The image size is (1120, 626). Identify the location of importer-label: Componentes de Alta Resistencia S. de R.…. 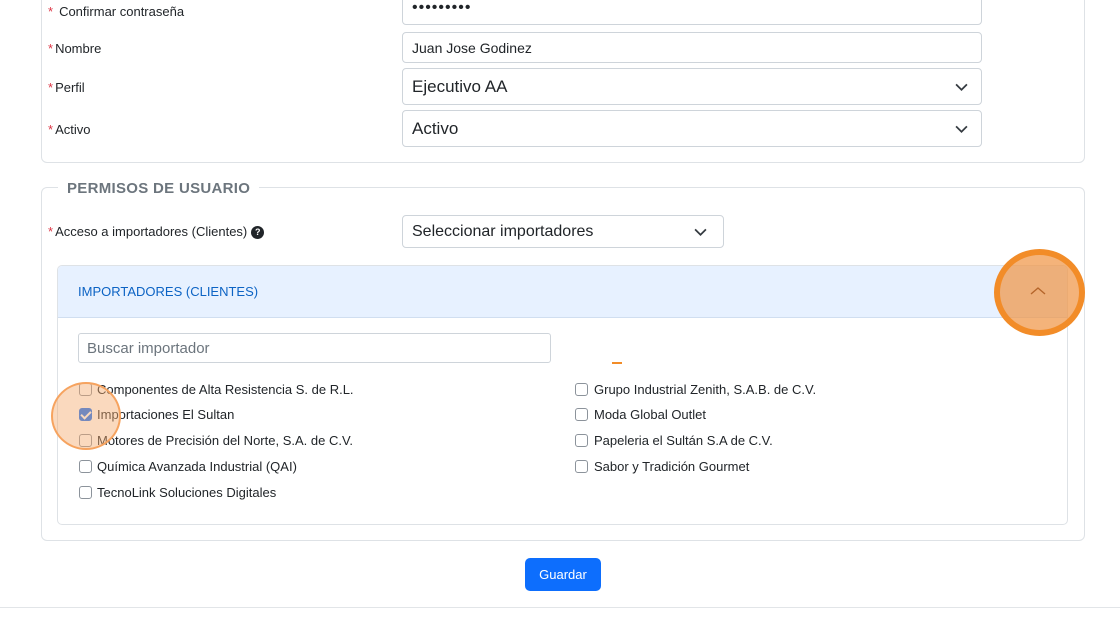
(225, 389).